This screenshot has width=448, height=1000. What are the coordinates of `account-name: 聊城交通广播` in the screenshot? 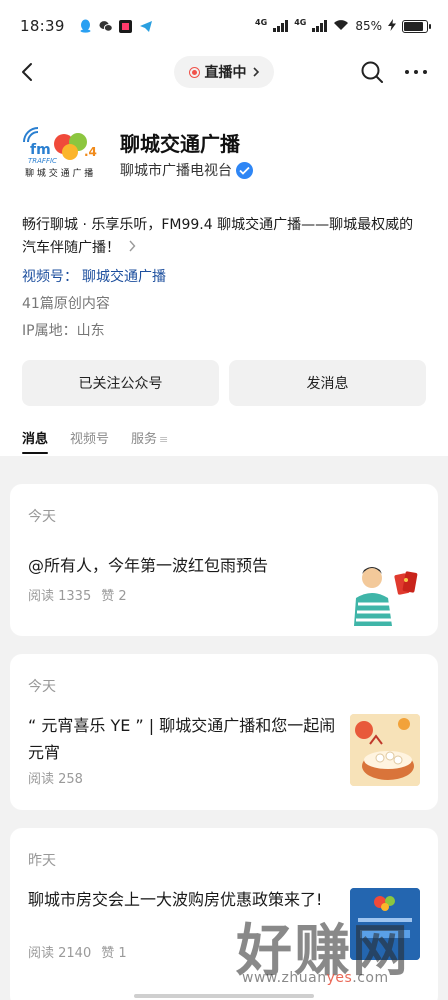 It's located at (180, 144).